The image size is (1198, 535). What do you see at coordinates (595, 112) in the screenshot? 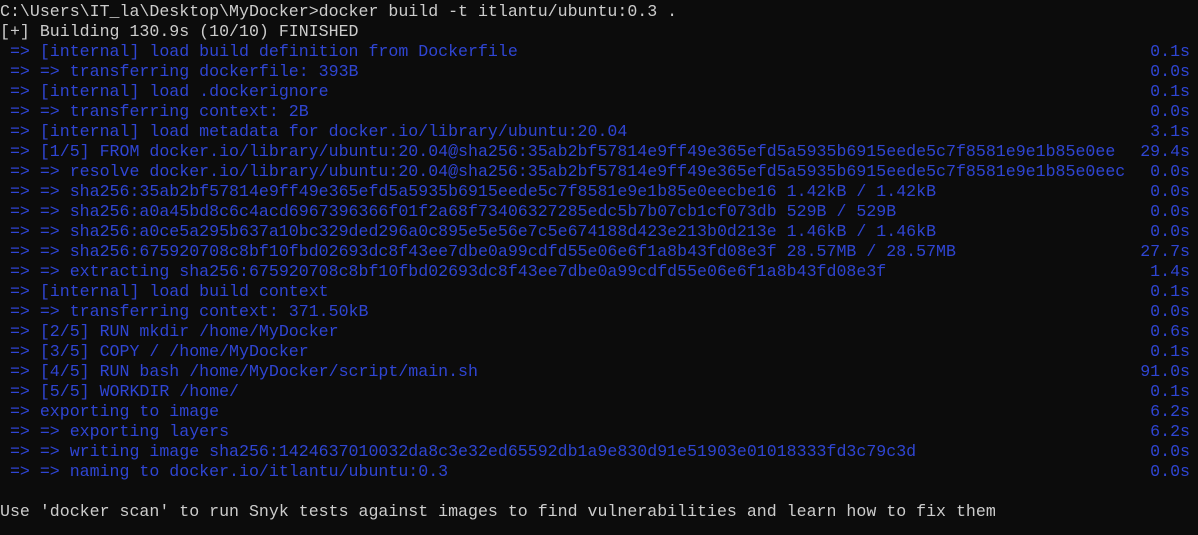
I see `build-step: => => transferring context: 2B 0.0s` at bounding box center [595, 112].